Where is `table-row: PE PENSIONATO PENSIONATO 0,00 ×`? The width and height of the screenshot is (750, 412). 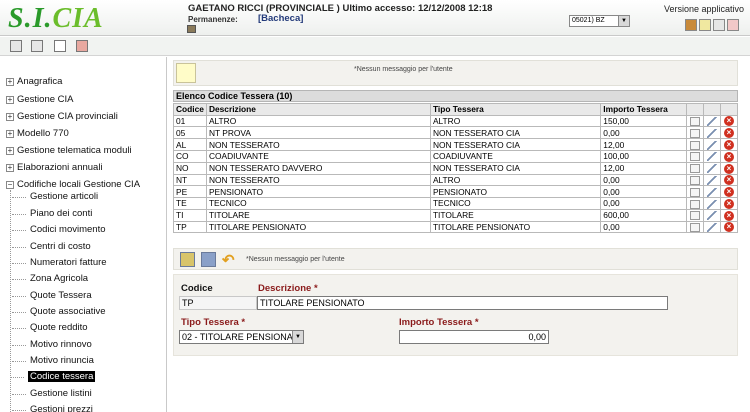
table-row: PE PENSIONATO PENSIONATO 0,00 × is located at coordinates (455, 192).